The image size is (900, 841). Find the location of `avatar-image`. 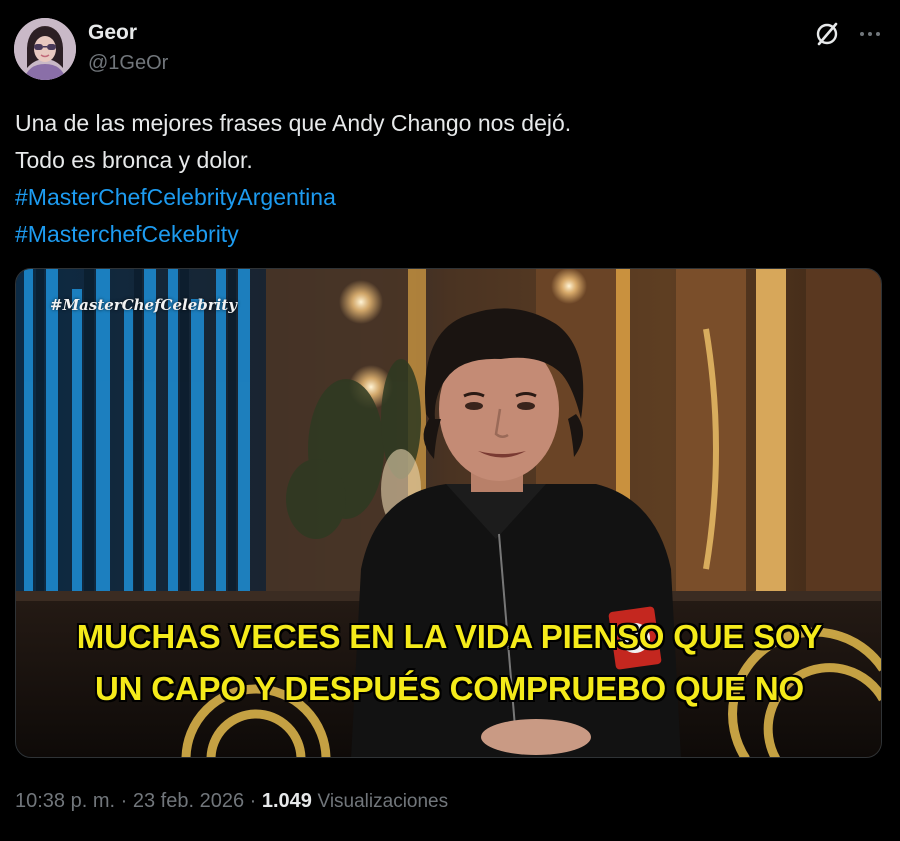

avatar-image is located at coordinates (45, 49).